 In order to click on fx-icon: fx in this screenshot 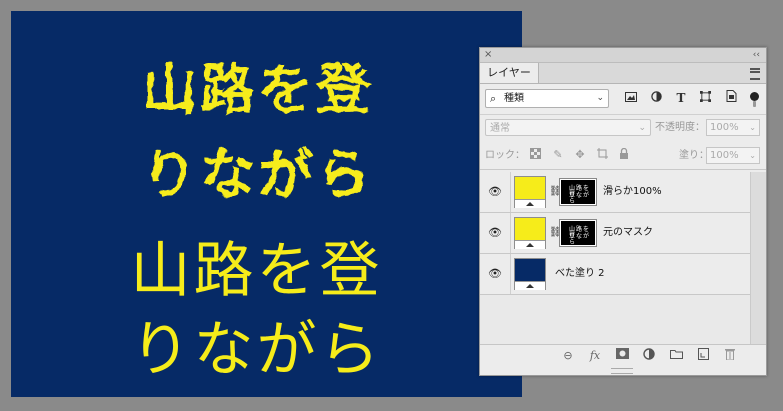, I will do `click(595, 356)`.